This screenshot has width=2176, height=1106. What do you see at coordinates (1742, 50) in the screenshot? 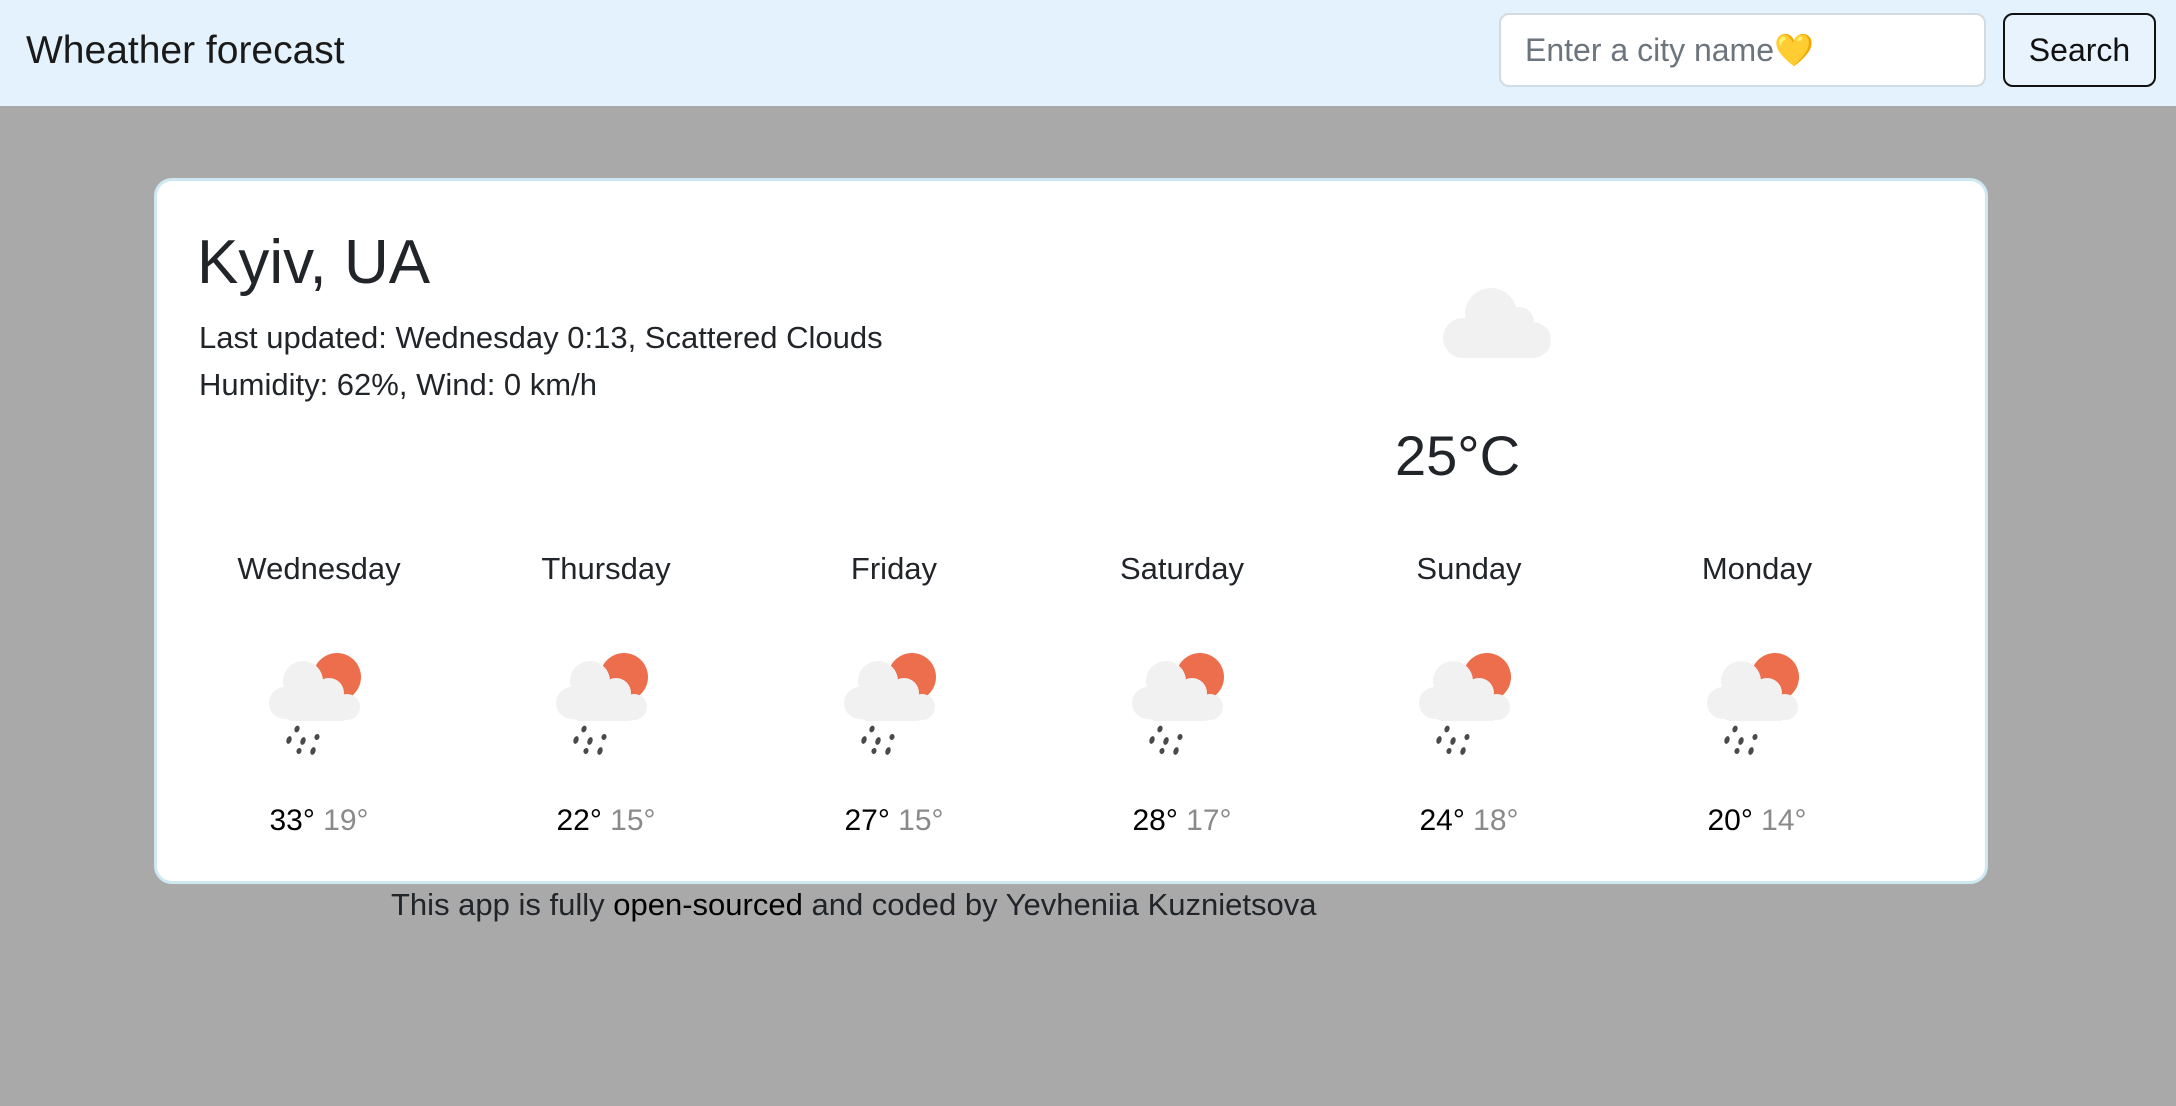
I see `city-search-input` at bounding box center [1742, 50].